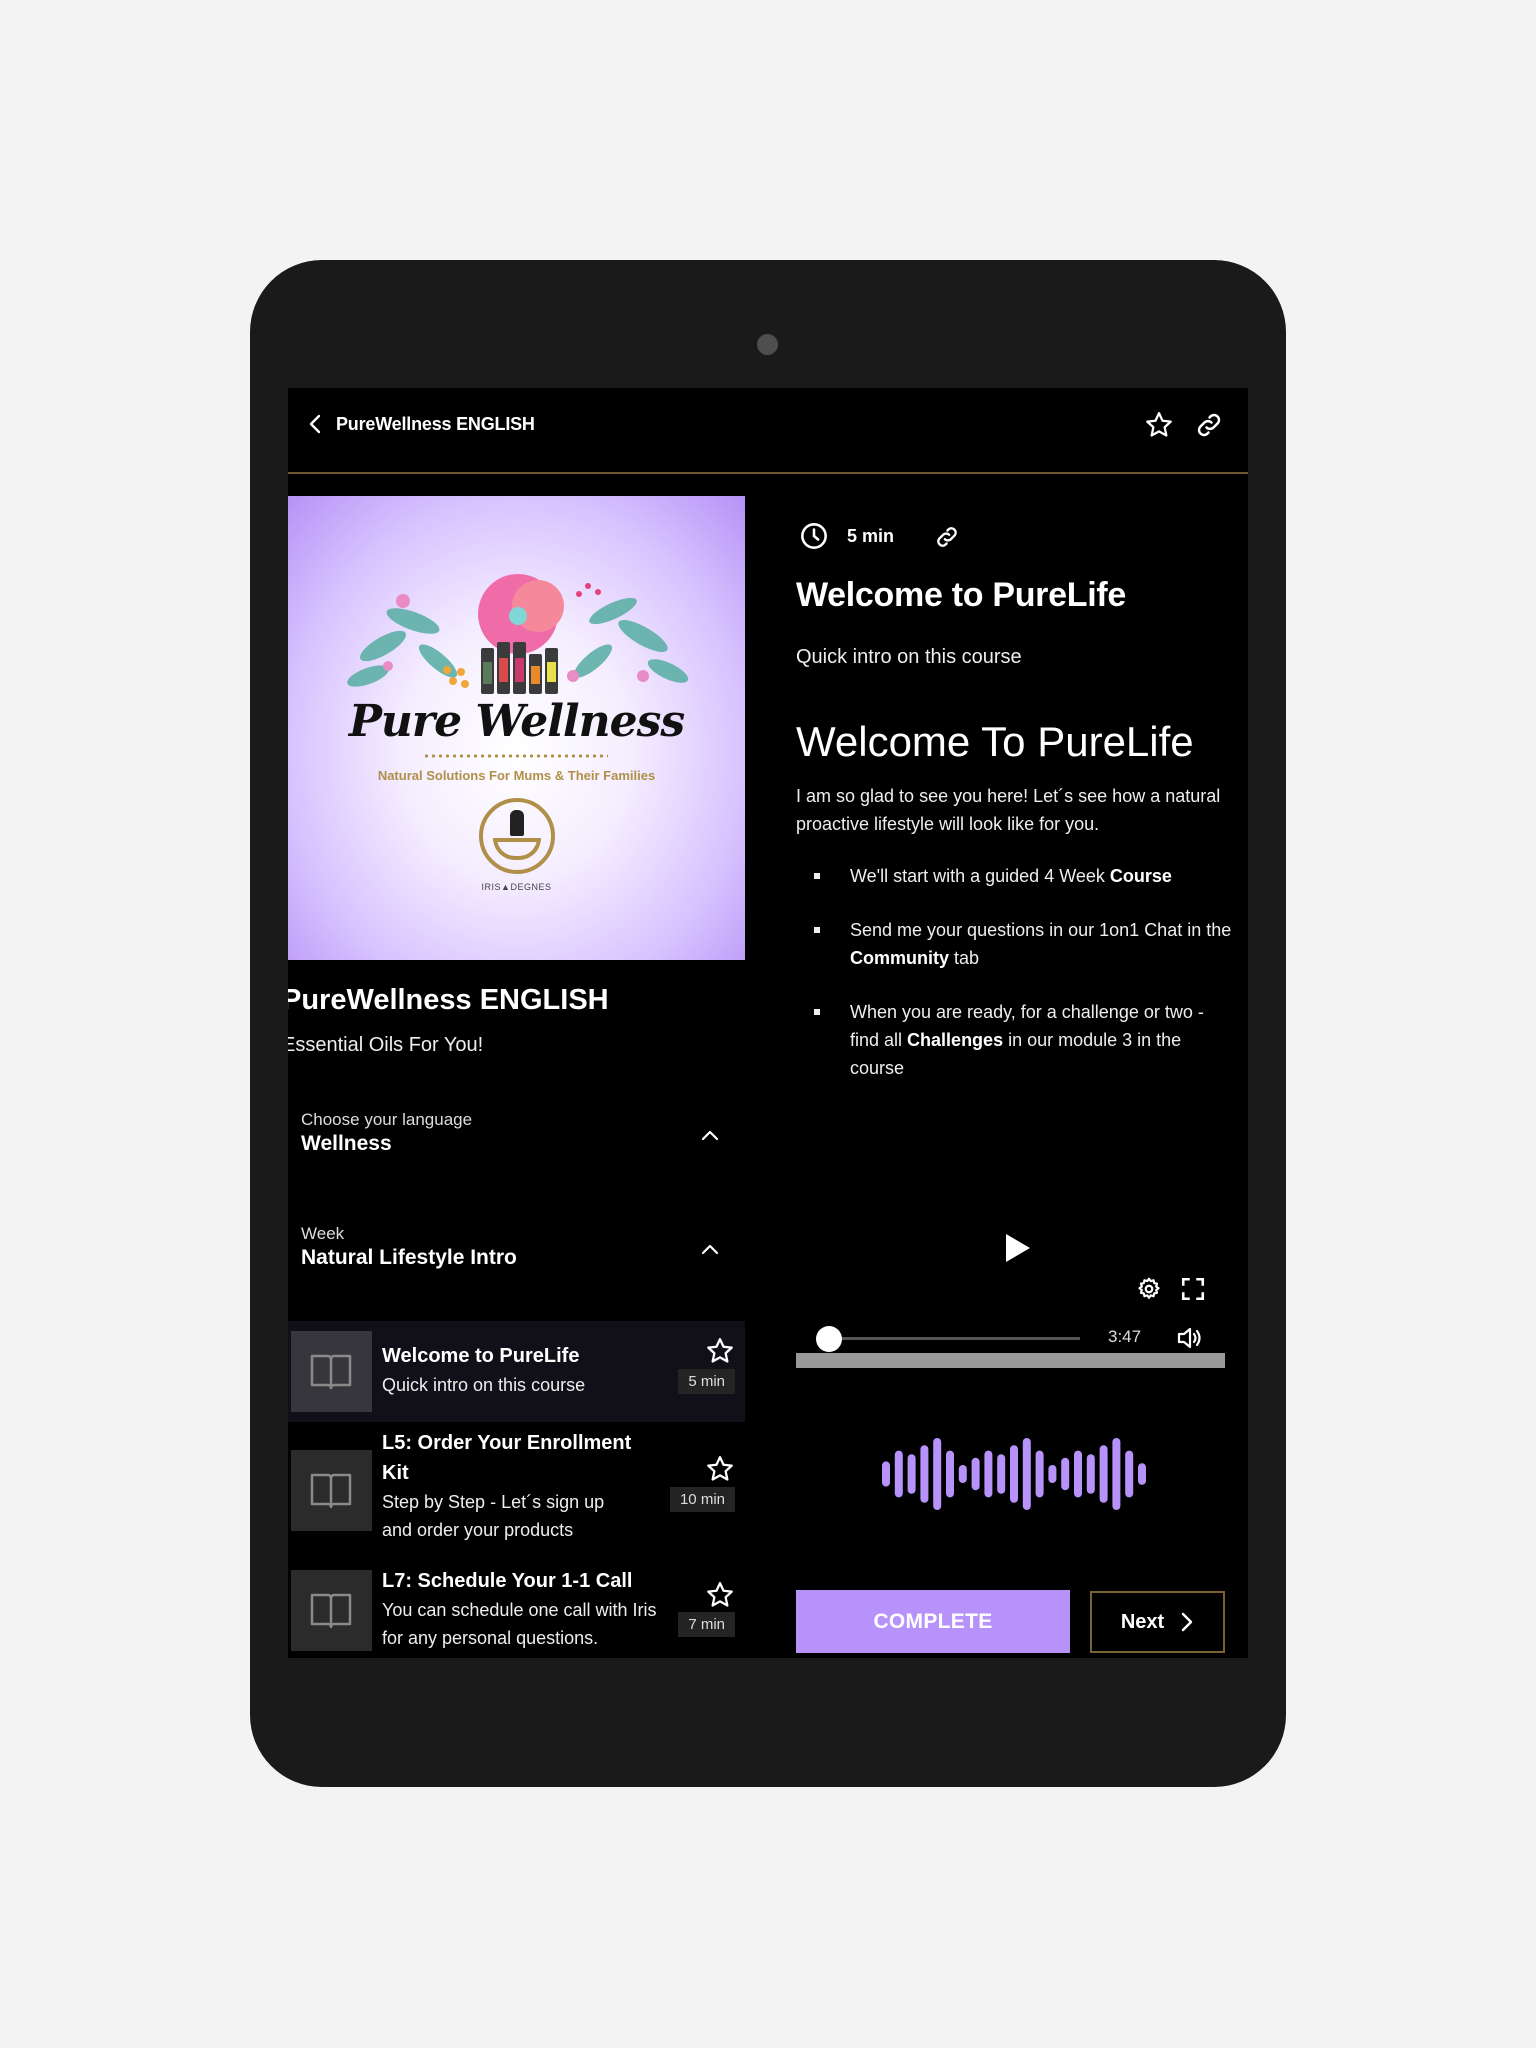 The width and height of the screenshot is (1536, 2048). What do you see at coordinates (814, 536) in the screenshot?
I see `clock-icon` at bounding box center [814, 536].